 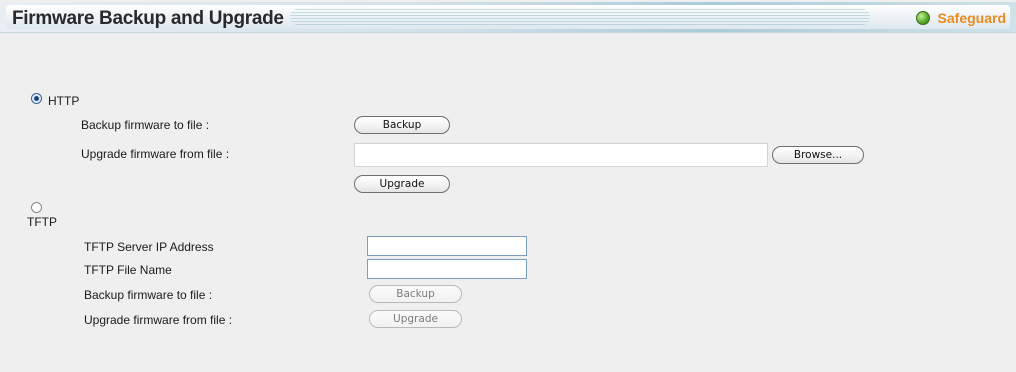 What do you see at coordinates (155, 154) in the screenshot?
I see `http-upgrade-label: Upgrade firmware from file :` at bounding box center [155, 154].